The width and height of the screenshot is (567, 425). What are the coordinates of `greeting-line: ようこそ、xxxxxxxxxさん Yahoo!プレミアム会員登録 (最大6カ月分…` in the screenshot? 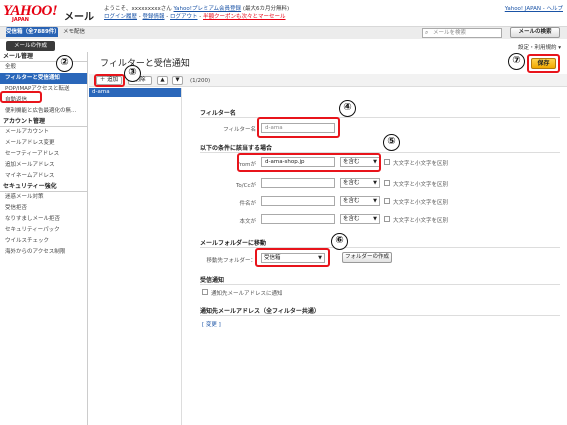 It's located at (196, 8).